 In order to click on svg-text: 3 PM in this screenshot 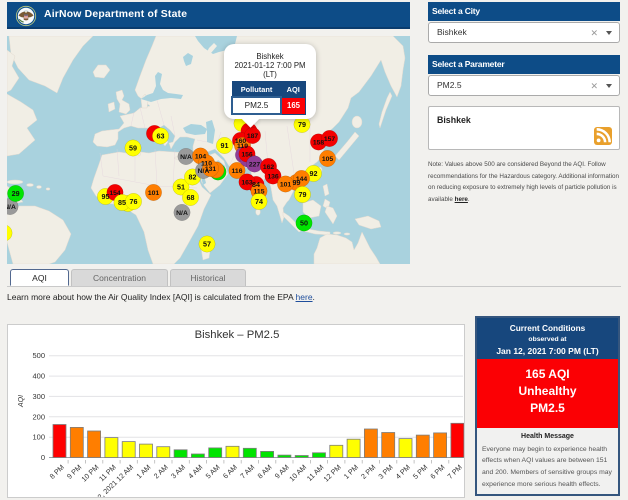, I will do `click(385, 472)`.